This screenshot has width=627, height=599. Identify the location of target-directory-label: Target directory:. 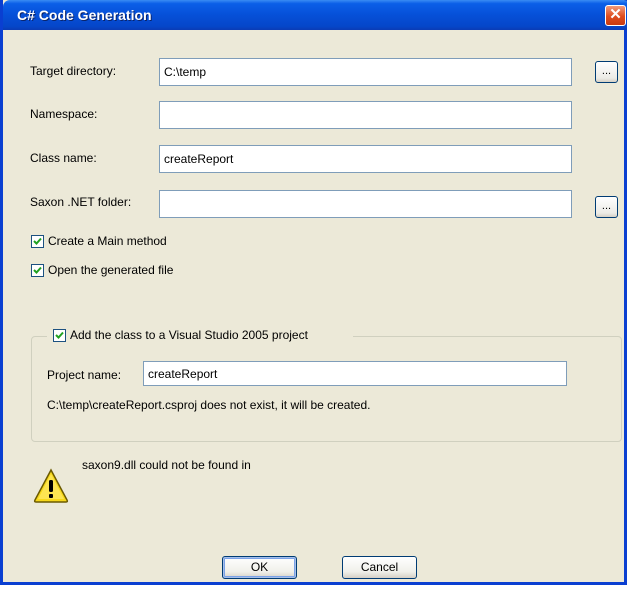
(73, 71).